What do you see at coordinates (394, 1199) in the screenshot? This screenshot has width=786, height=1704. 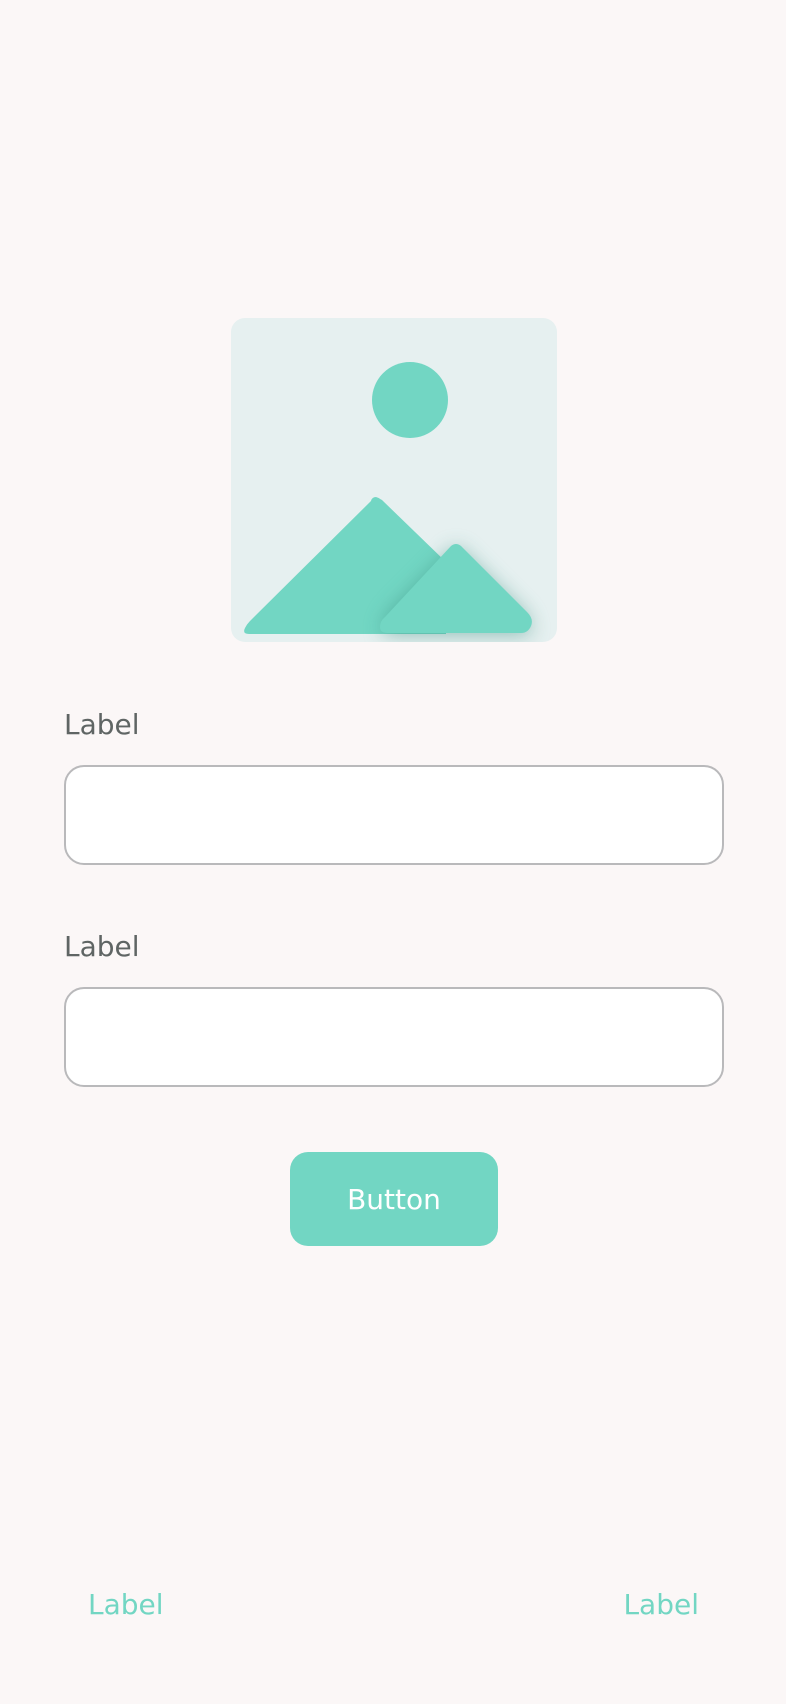 I see `primary-button: Button` at bounding box center [394, 1199].